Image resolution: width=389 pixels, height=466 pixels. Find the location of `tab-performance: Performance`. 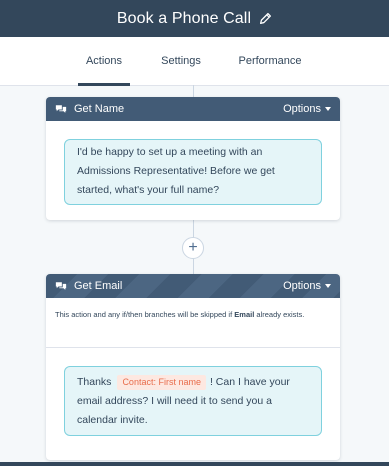

tab-performance: Performance is located at coordinates (270, 61).